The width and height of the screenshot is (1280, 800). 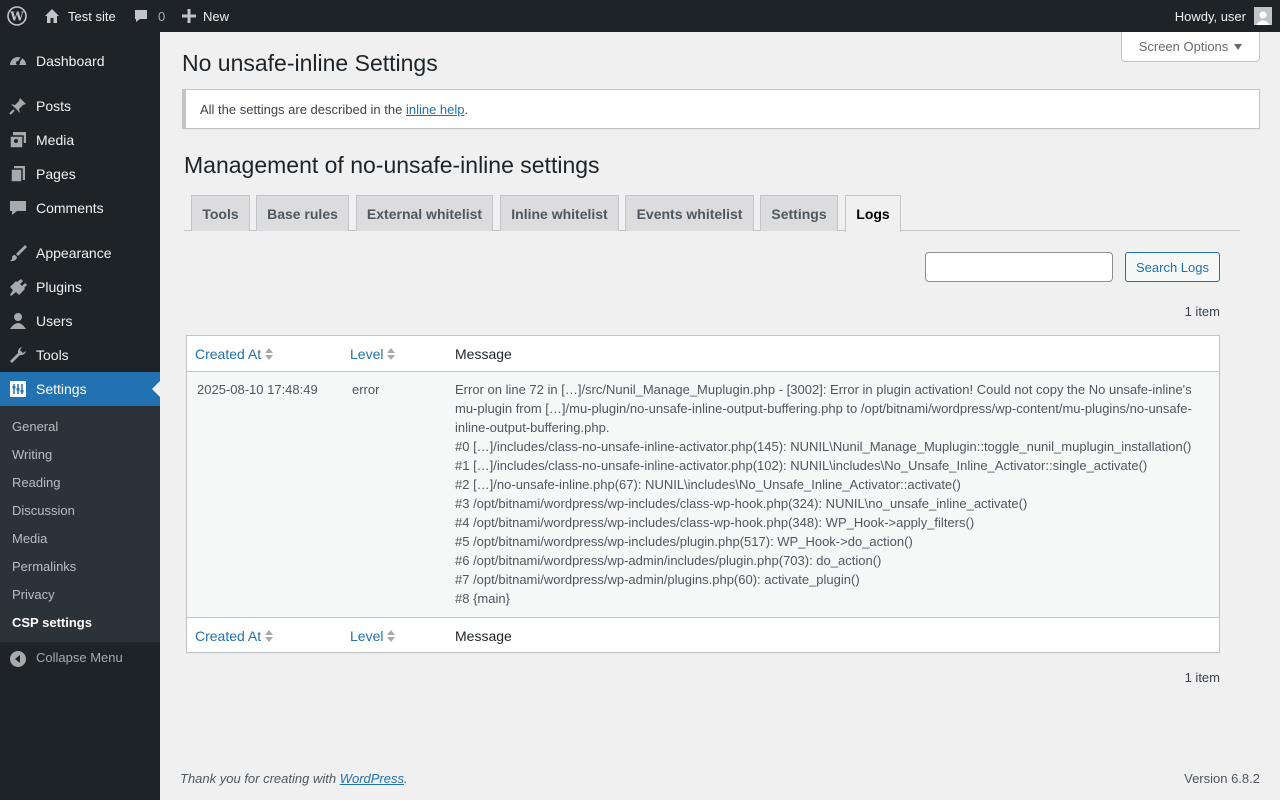 I want to click on sidebar-item-media: Media, so click(x=80, y=140).